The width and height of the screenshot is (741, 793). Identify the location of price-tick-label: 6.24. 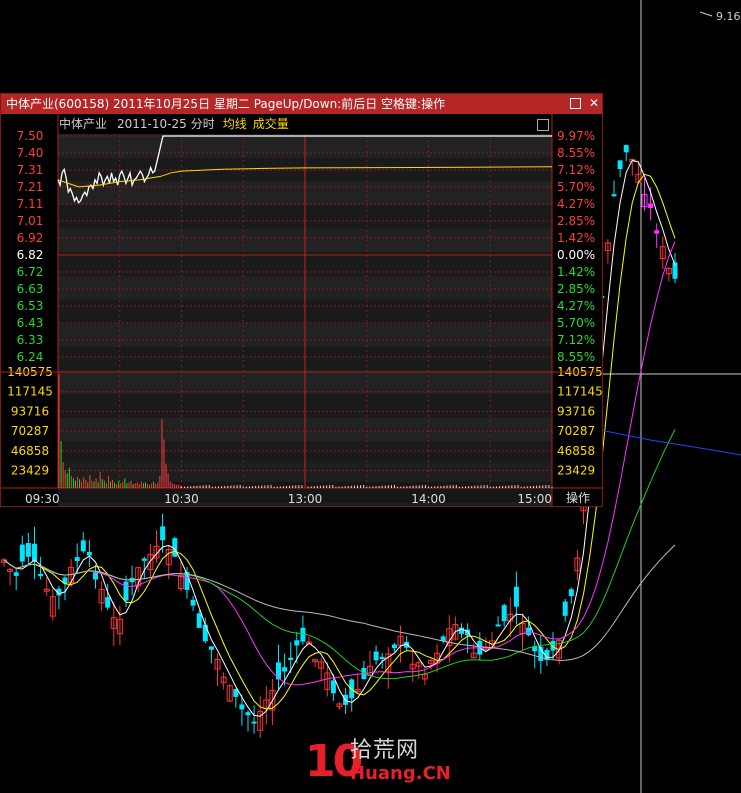
(30, 357).